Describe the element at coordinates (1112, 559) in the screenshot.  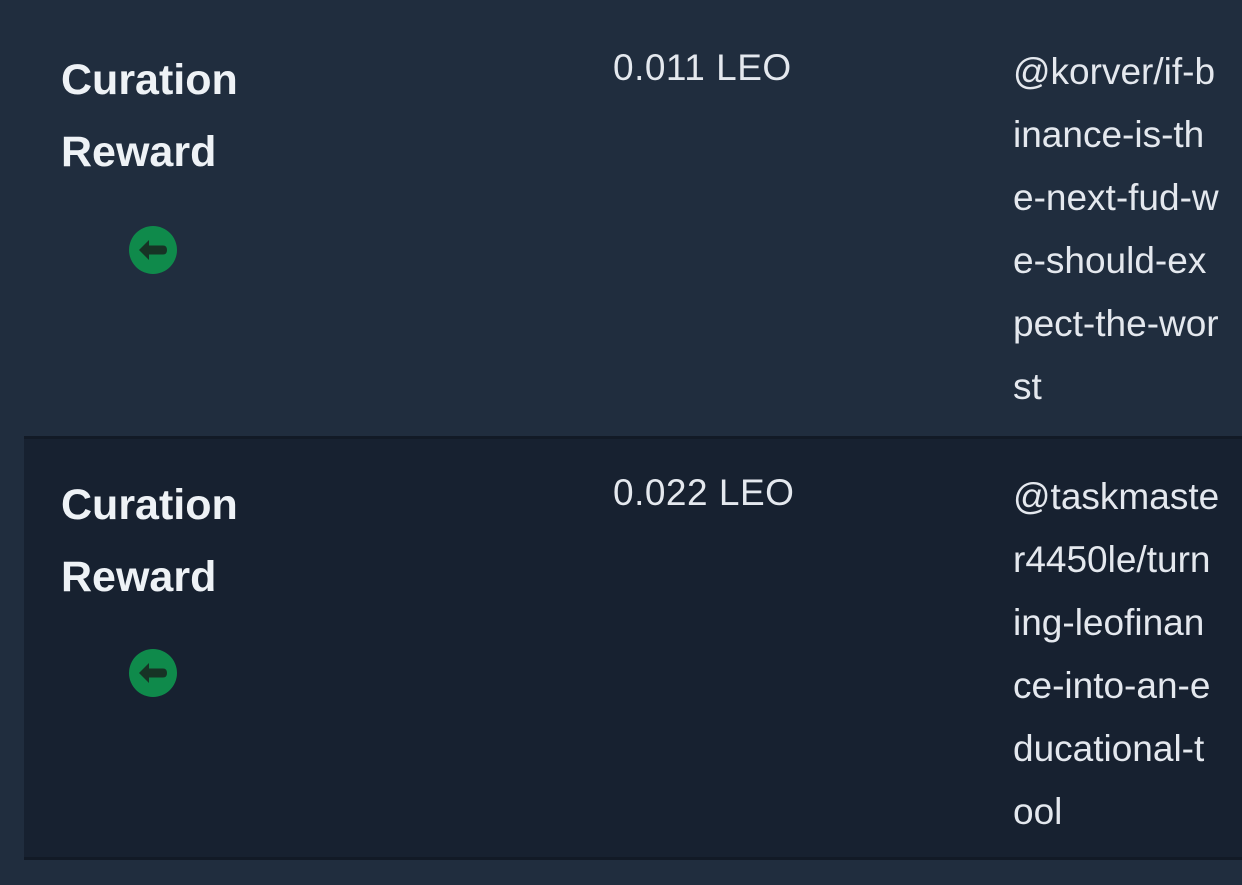
I see `link-line: r4450le/turn` at that location.